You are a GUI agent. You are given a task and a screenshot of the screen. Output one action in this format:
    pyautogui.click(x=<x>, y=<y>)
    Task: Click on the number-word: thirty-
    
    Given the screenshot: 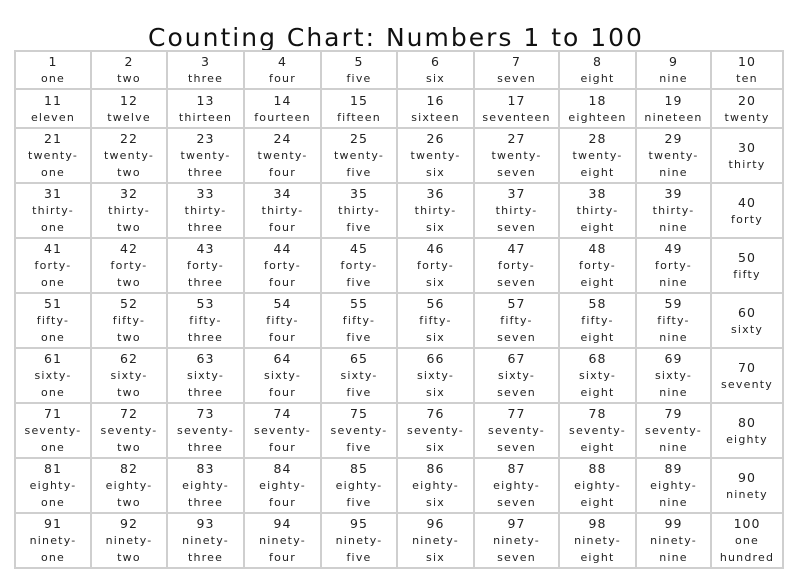 What is the action you would take?
    pyautogui.click(x=597, y=210)
    